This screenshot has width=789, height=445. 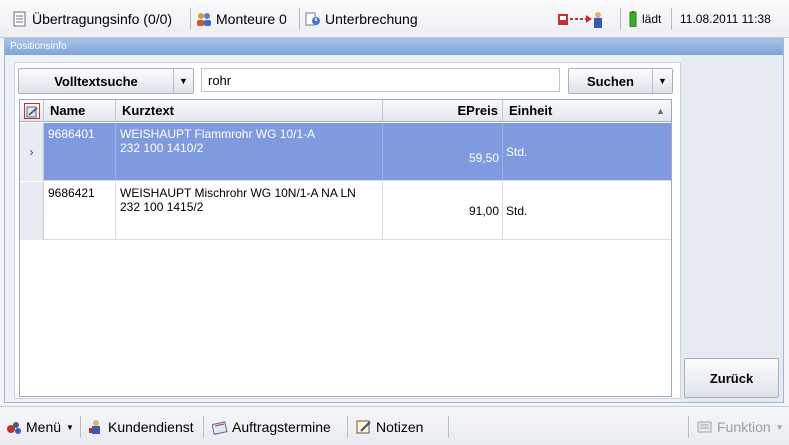 What do you see at coordinates (400, 427) in the screenshot?
I see `notes-label: Notizen` at bounding box center [400, 427].